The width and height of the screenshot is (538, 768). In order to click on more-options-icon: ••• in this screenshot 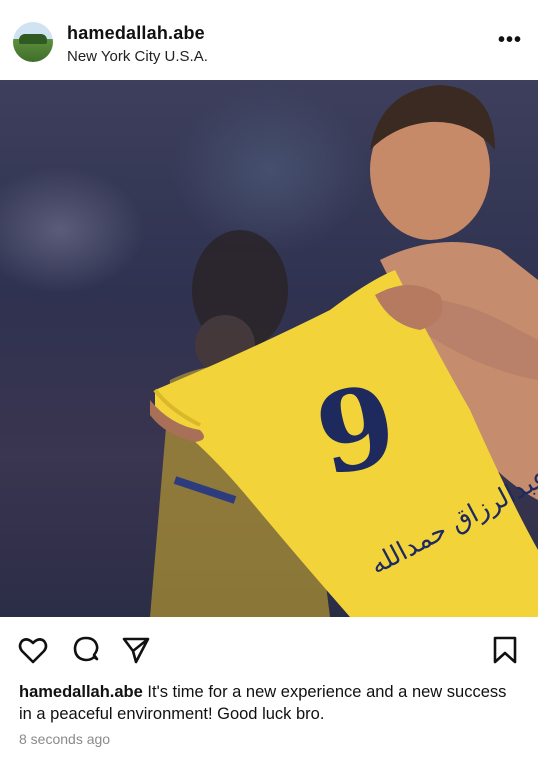, I will do `click(509, 40)`.